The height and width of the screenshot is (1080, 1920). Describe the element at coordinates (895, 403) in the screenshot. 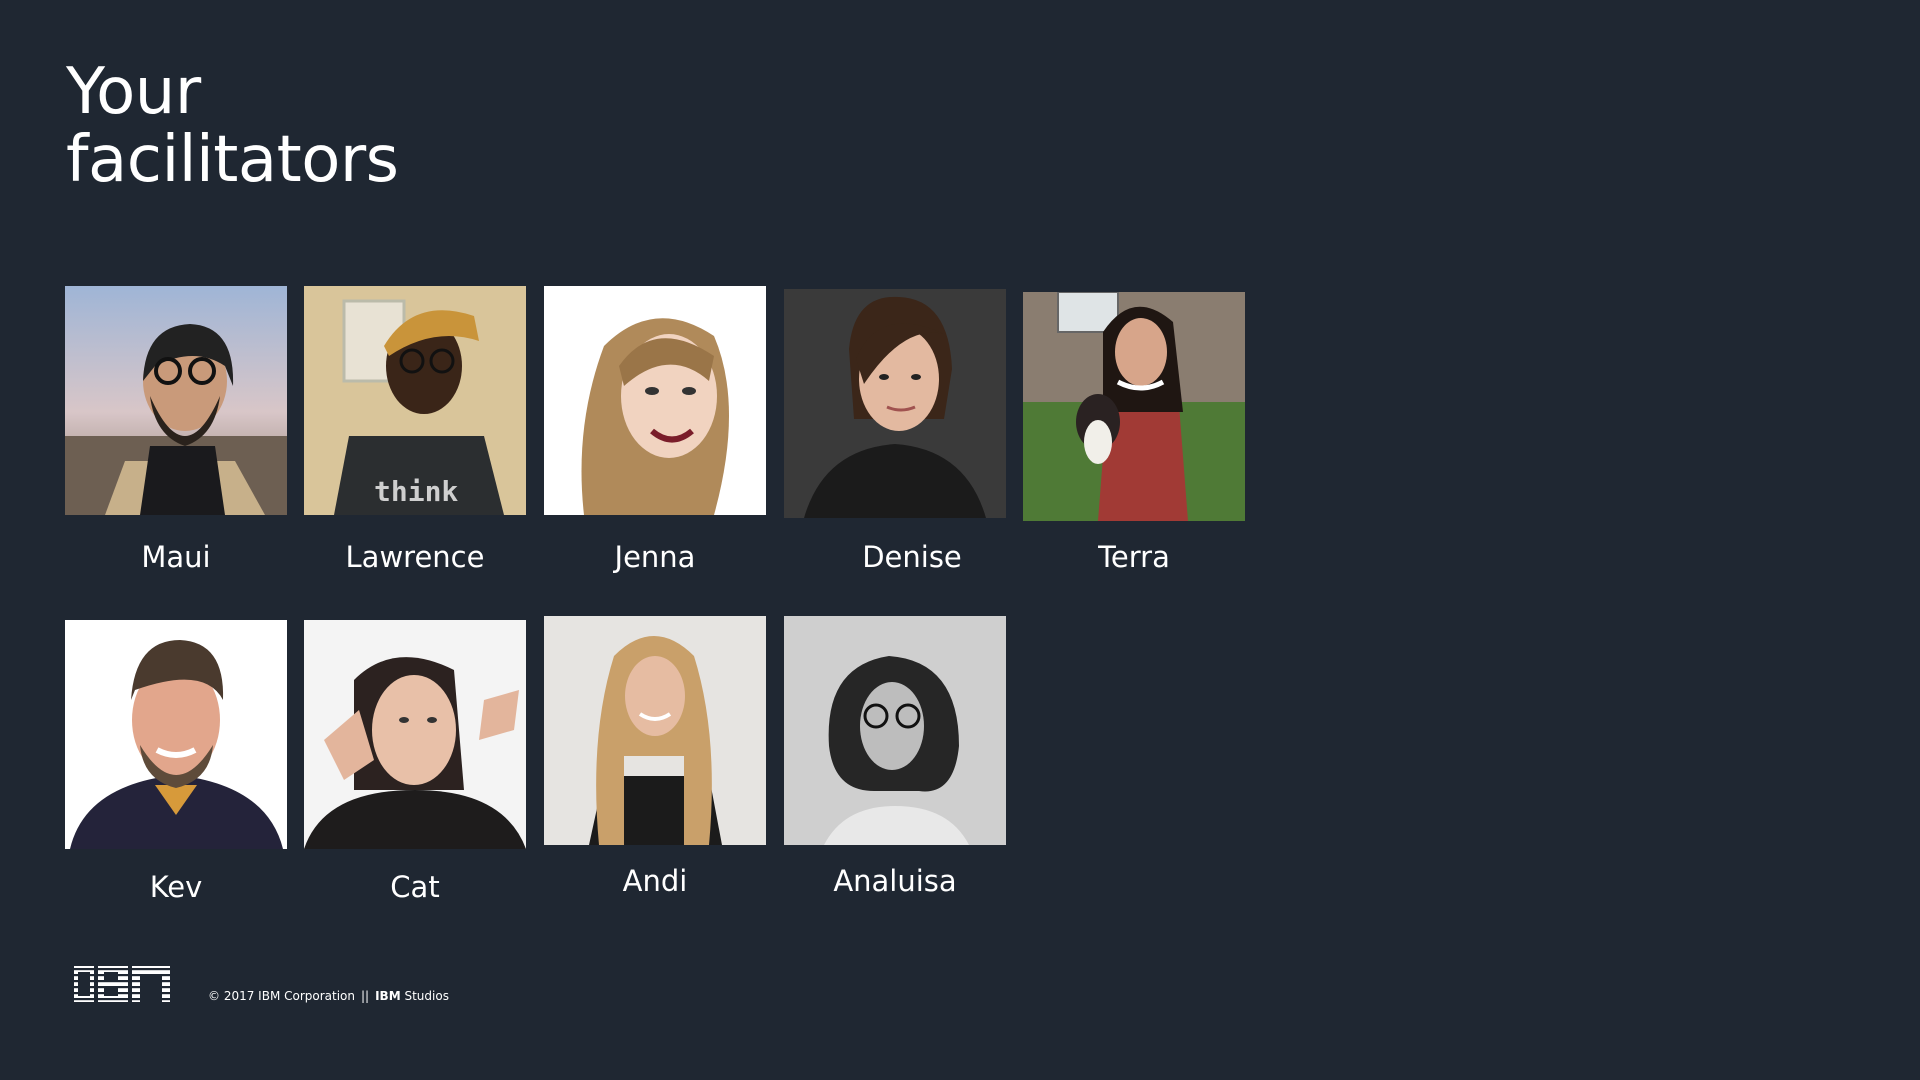

I see `facilitator-photo-denise` at that location.